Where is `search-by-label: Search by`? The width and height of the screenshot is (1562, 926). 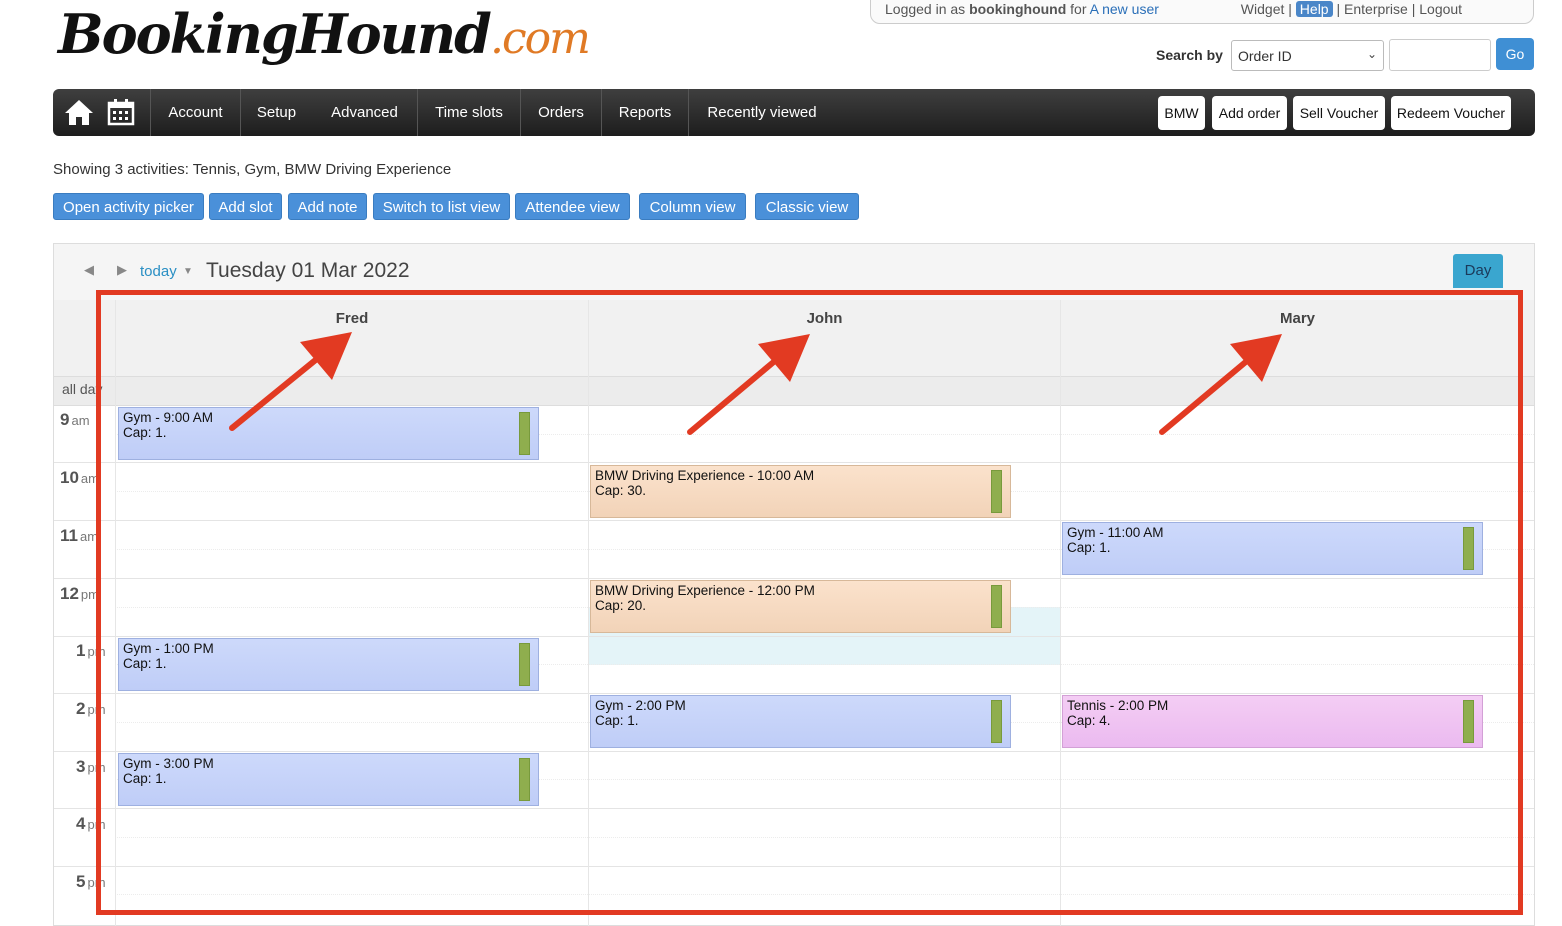 search-by-label: Search by is located at coordinates (1189, 55).